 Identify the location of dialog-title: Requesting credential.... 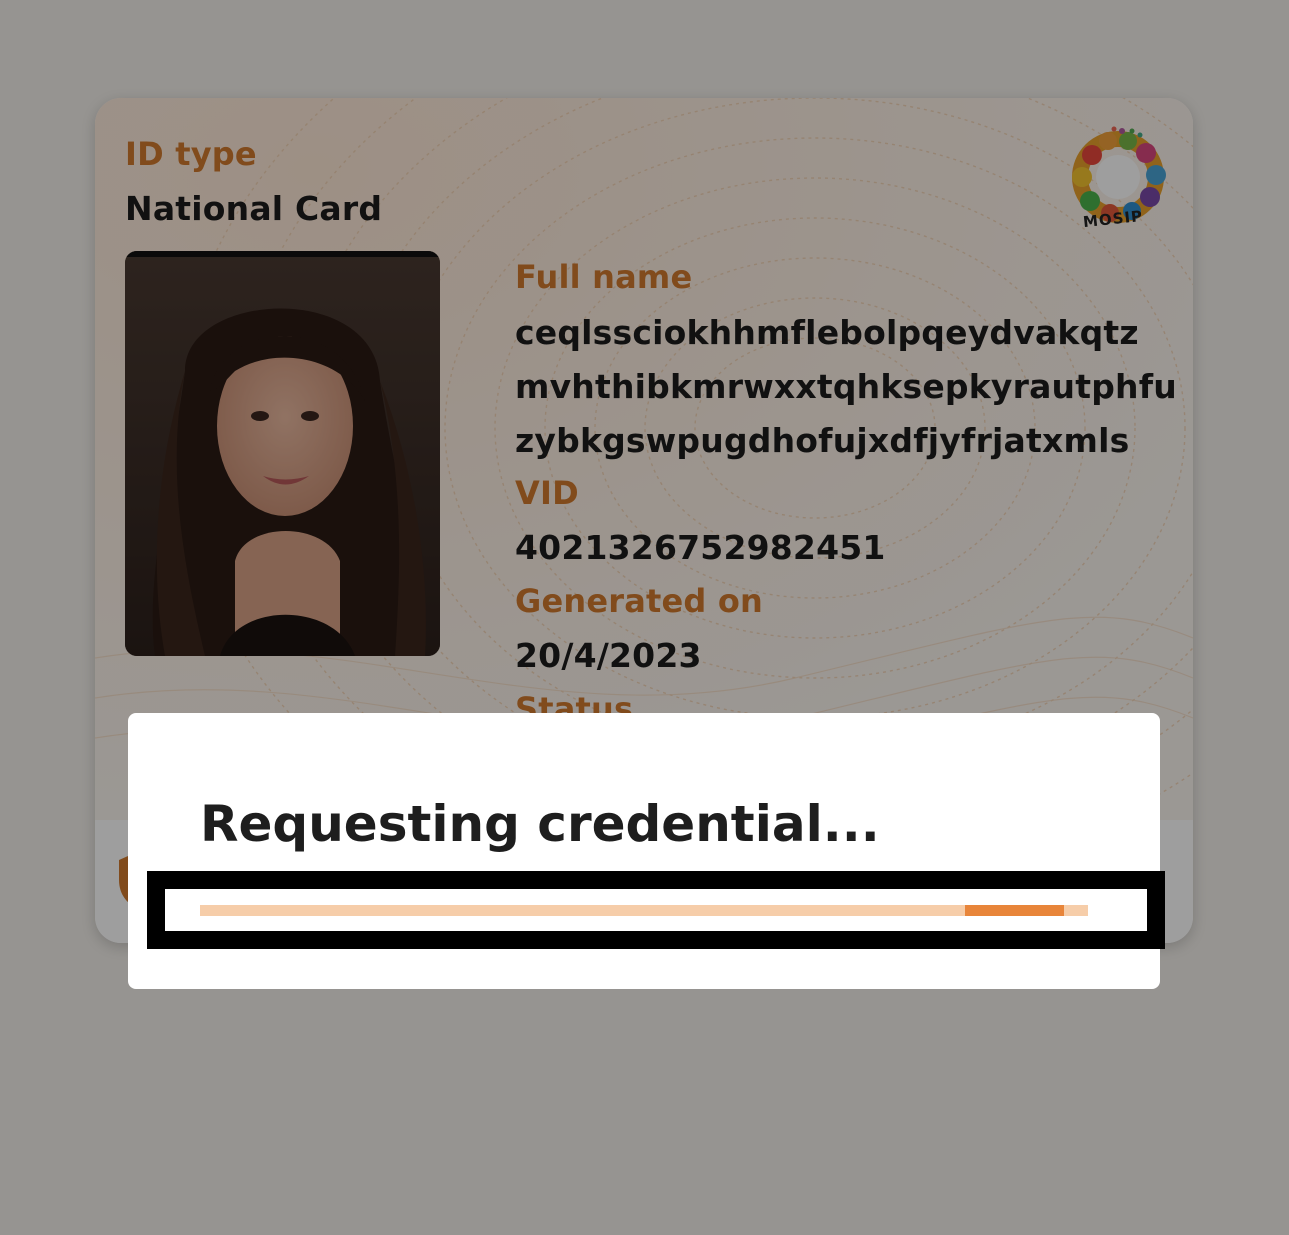
(540, 824).